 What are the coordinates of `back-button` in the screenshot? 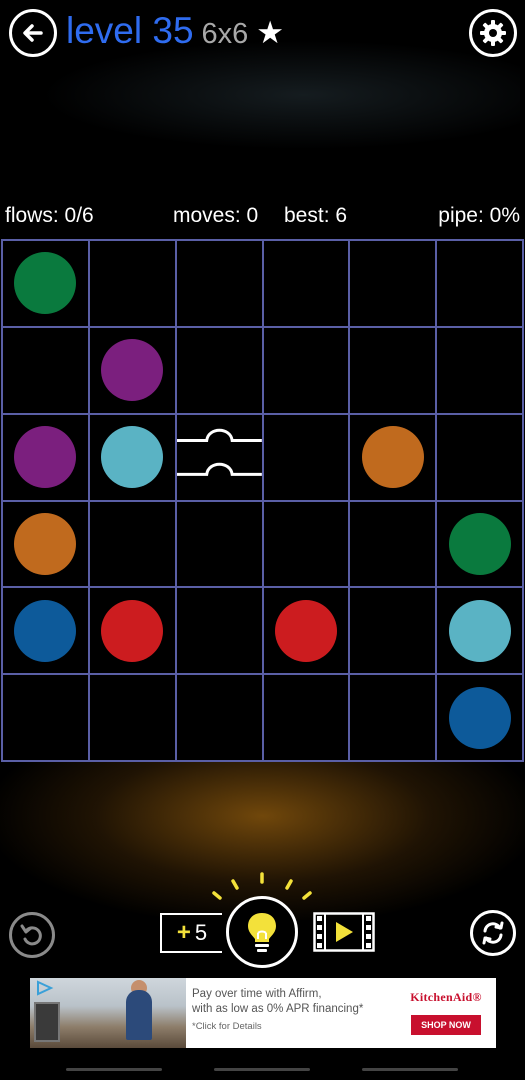 It's located at (33, 33).